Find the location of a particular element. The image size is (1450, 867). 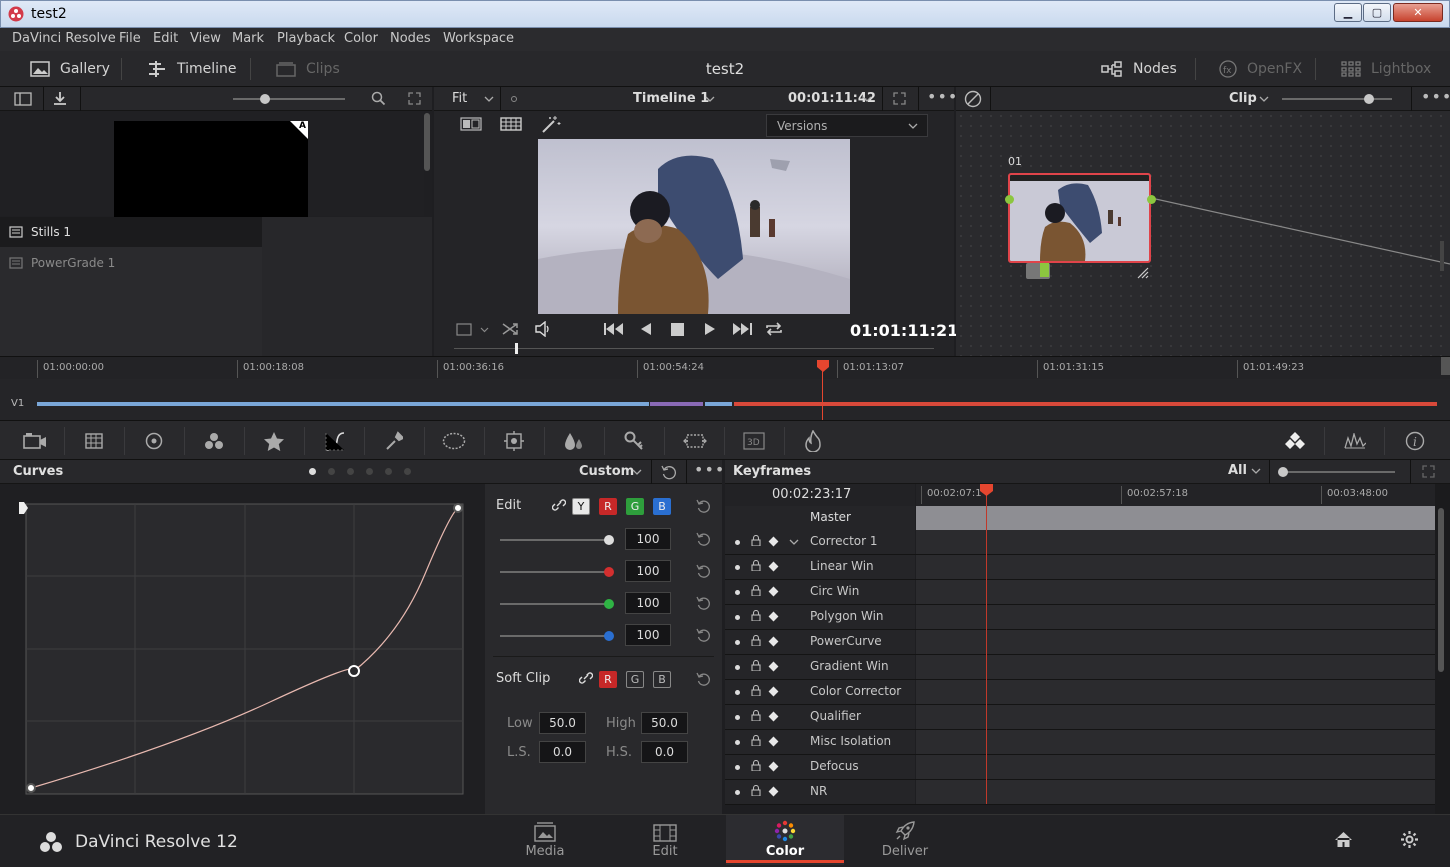

keyframe-palette-icon is located at coordinates (1295, 441).